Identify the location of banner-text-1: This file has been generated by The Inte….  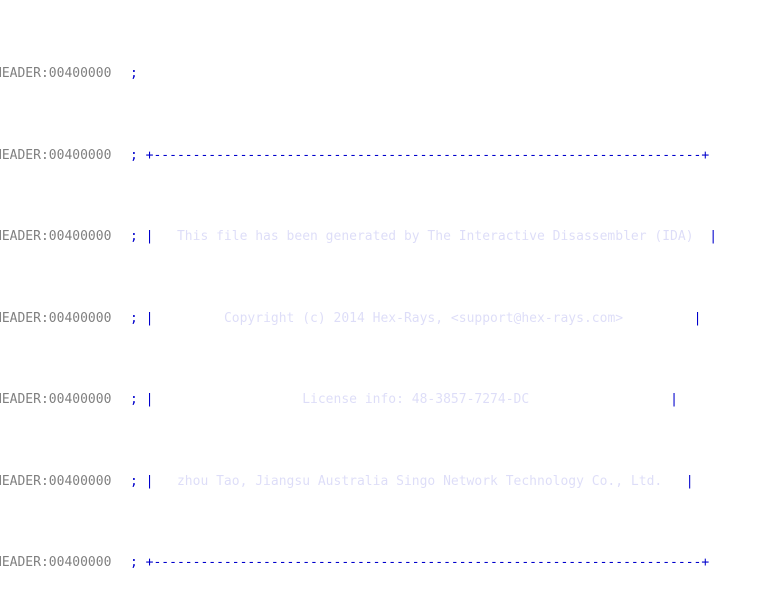
(435, 237).